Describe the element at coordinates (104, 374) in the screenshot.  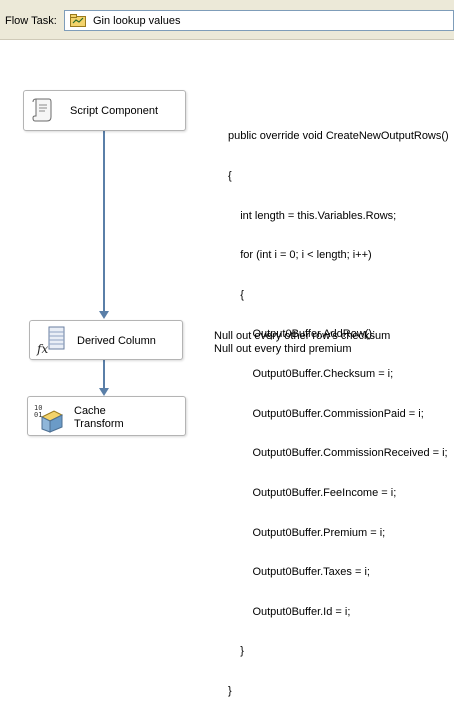
I see `path-derived-to-cache` at that location.